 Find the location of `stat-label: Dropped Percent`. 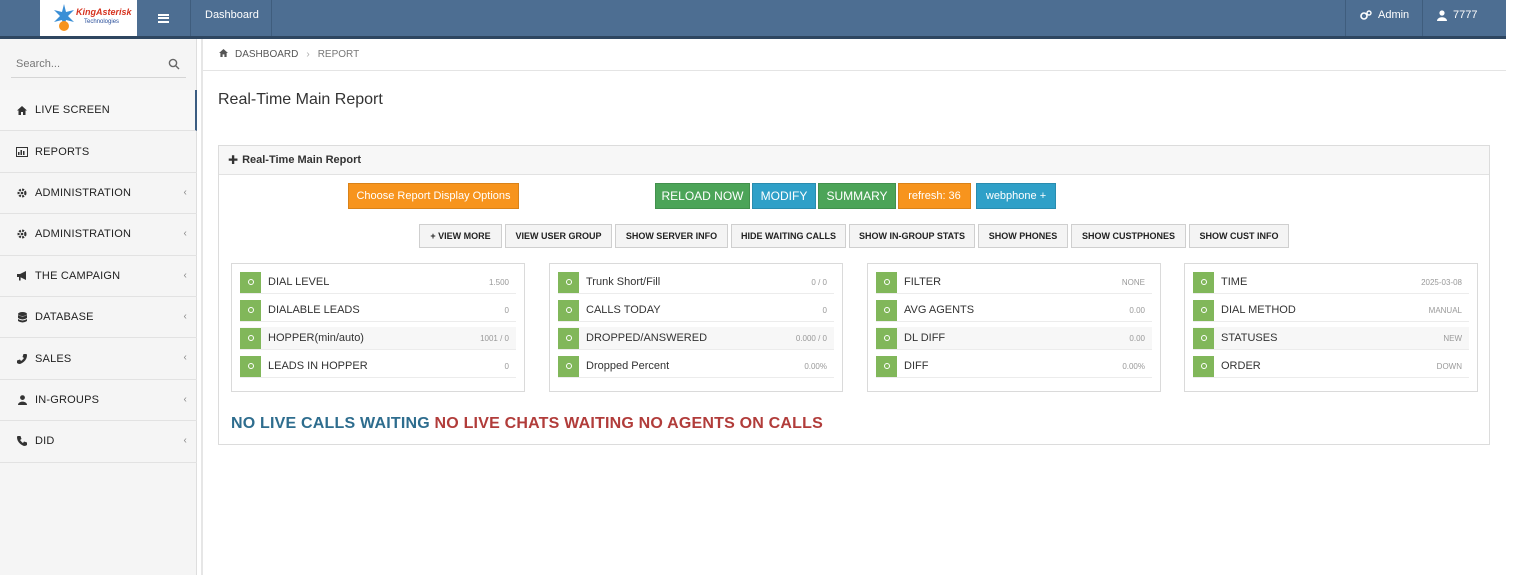

stat-label: Dropped Percent is located at coordinates (628, 366).